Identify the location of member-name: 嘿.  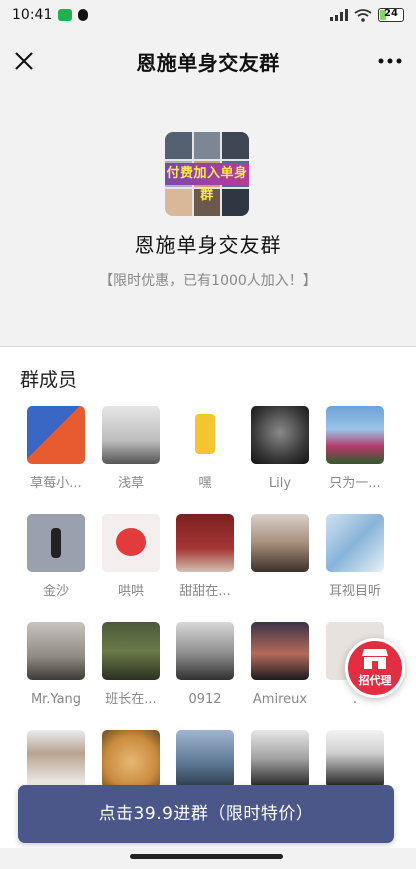
(205, 483).